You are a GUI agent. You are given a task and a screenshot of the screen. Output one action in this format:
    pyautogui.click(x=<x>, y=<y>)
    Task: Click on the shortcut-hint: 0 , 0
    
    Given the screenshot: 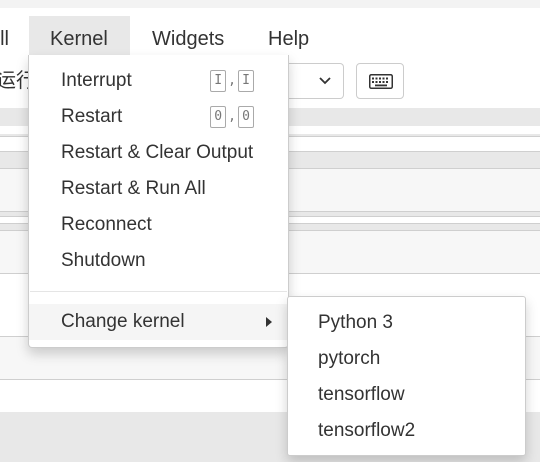 What is the action you would take?
    pyautogui.click(x=232, y=117)
    